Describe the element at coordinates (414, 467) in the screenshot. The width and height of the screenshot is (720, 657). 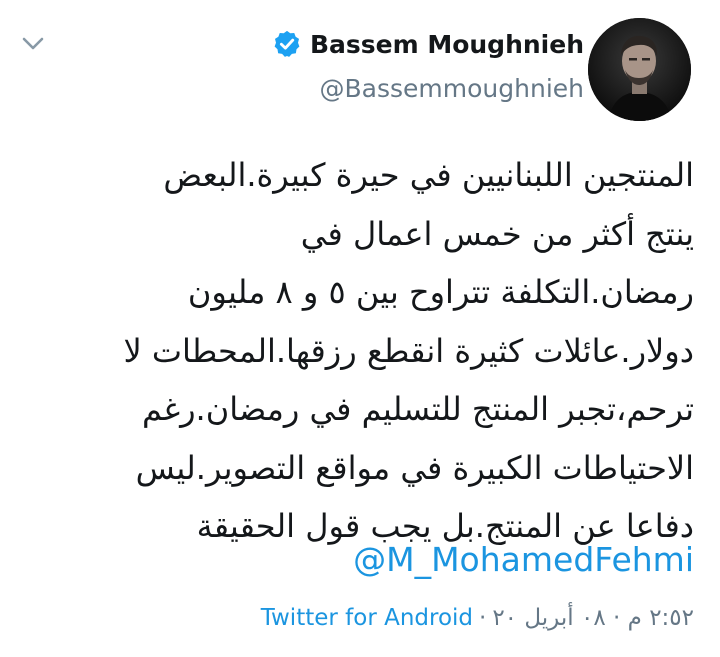
I see `tweet-text-line: الاحتياطات الكبيرة في مواقع التصوير.ليس` at that location.